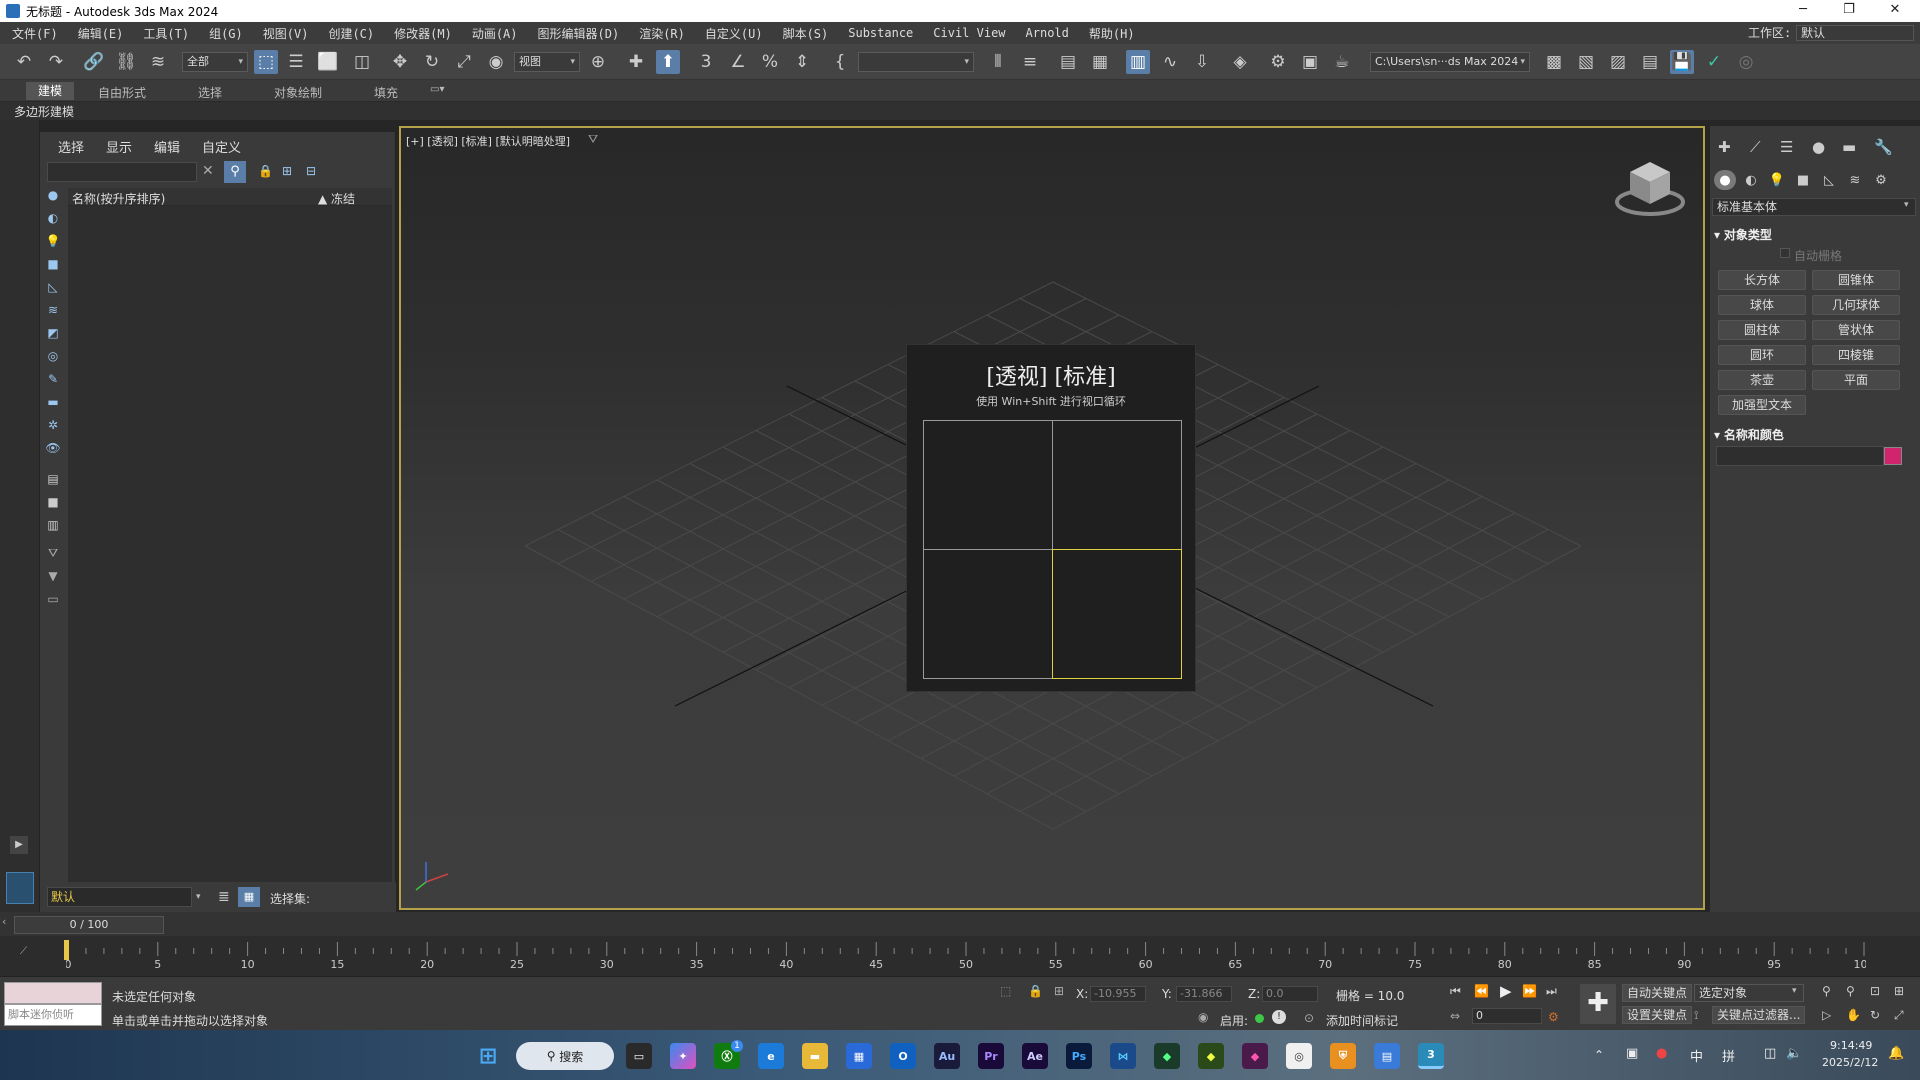 Image resolution: width=1920 pixels, height=1080 pixels. I want to click on viewcube-icon, so click(1650, 188).